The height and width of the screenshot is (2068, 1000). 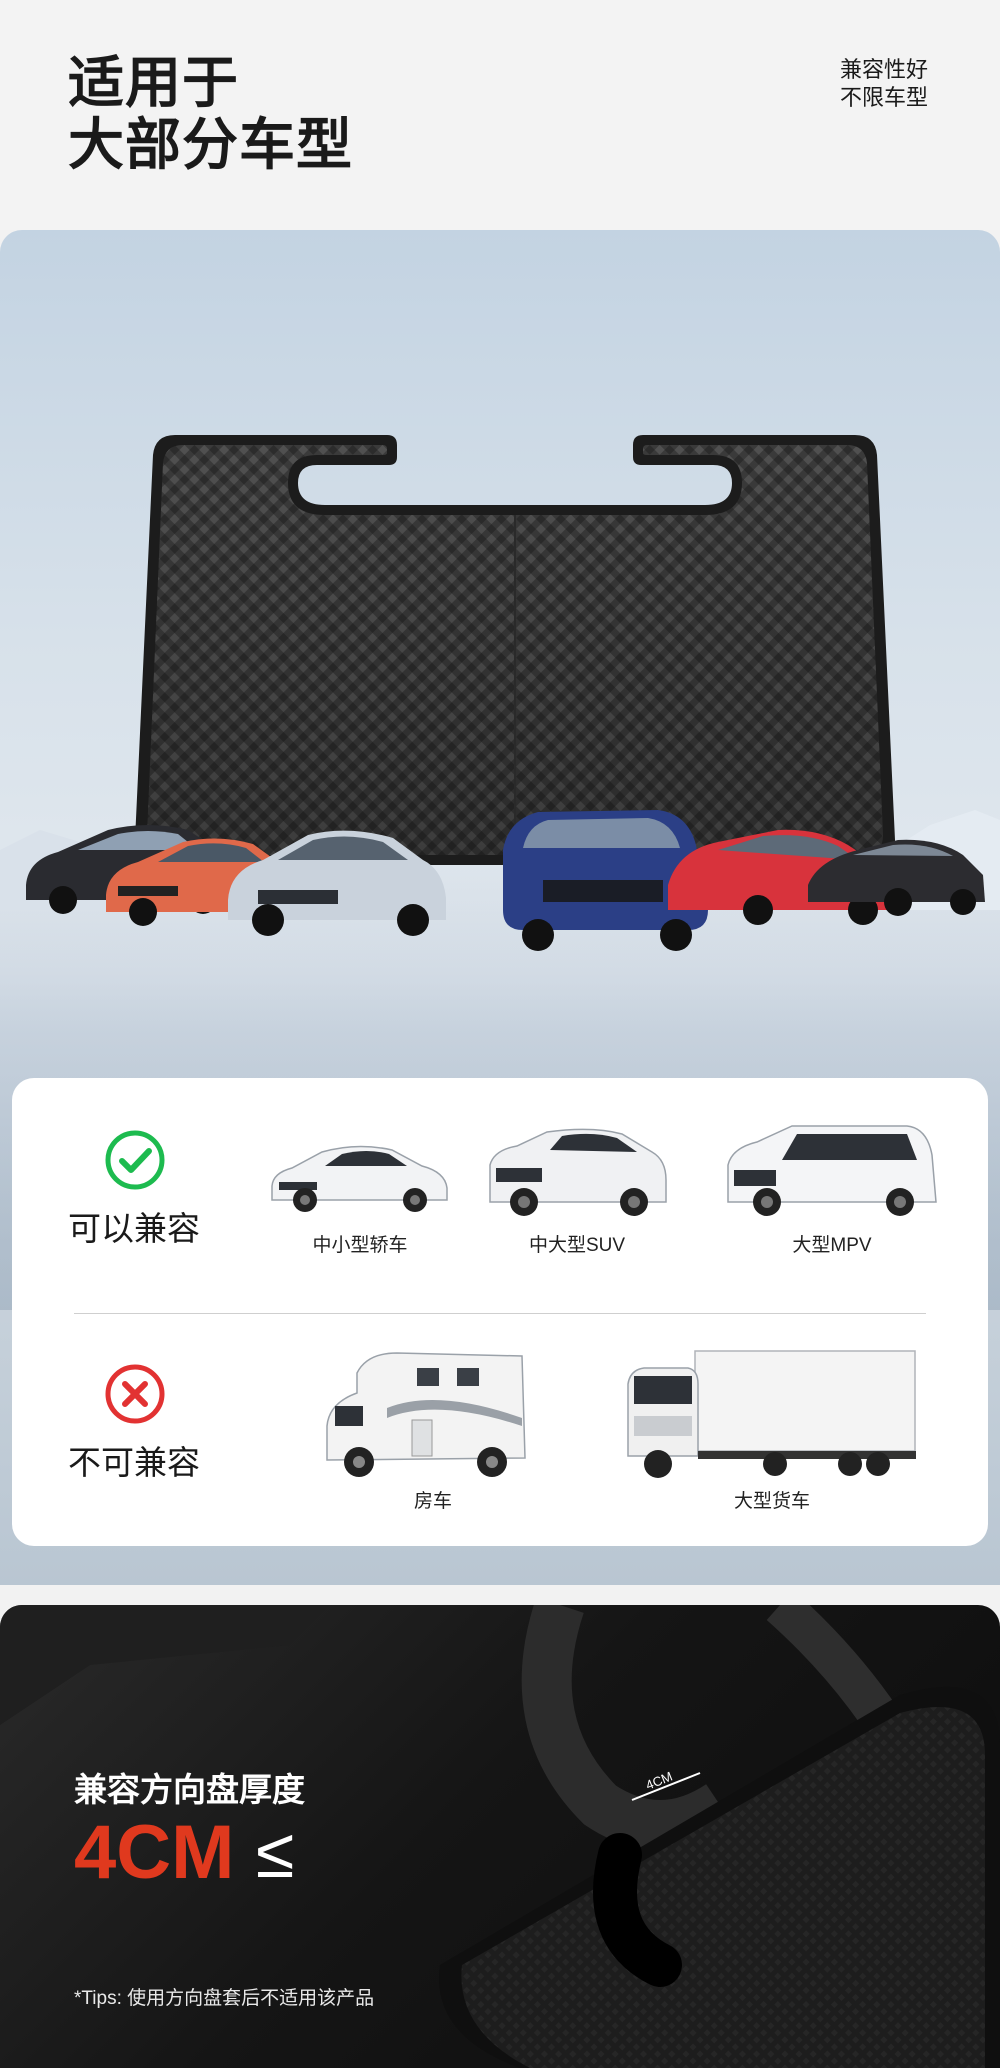 What do you see at coordinates (135, 1160) in the screenshot?
I see `check-circle-icon` at bounding box center [135, 1160].